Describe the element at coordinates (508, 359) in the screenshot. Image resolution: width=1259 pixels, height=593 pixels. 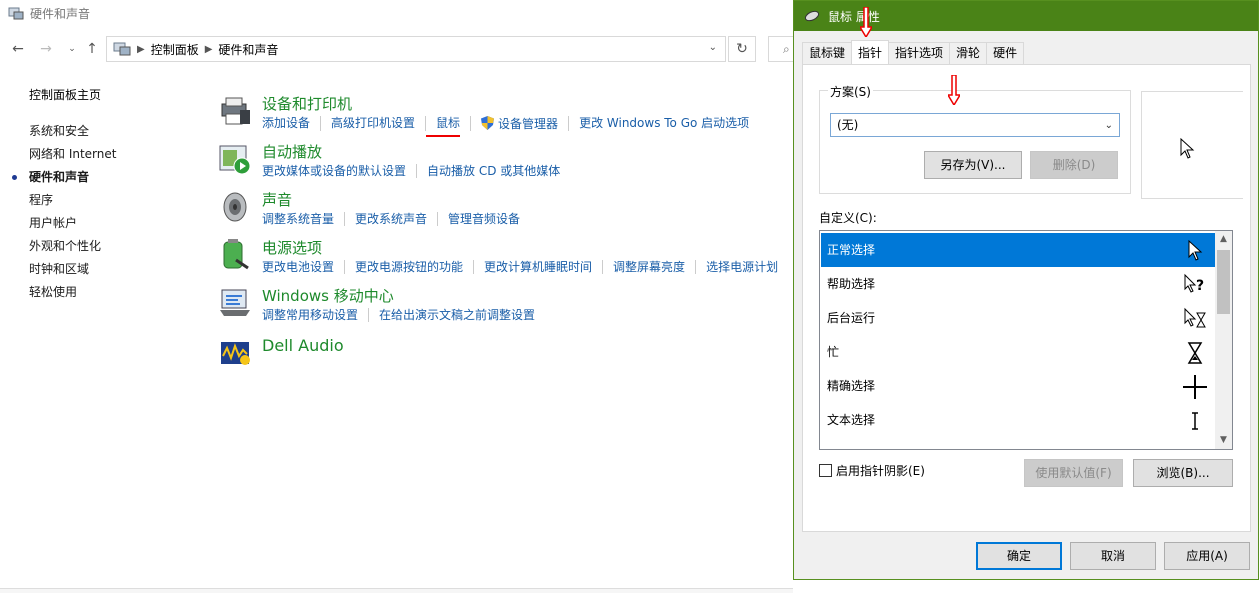
I see `category-dell-audio: Dell Audio` at that location.